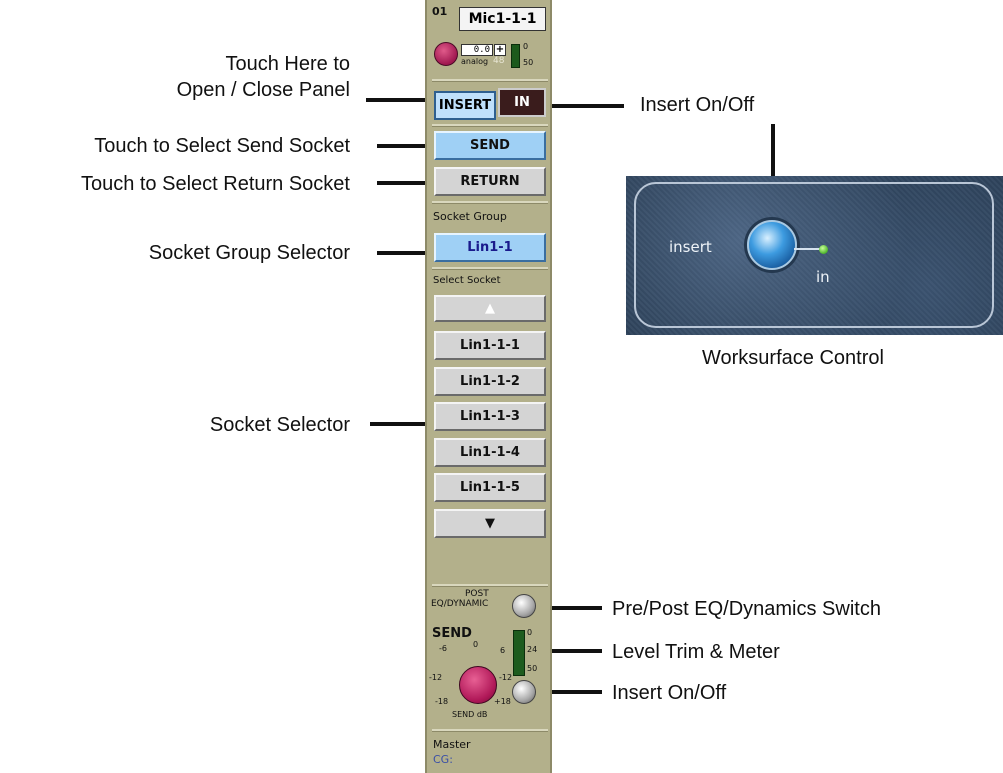 The image size is (1003, 773). I want to click on worksurface-photo: insert in, so click(814, 255).